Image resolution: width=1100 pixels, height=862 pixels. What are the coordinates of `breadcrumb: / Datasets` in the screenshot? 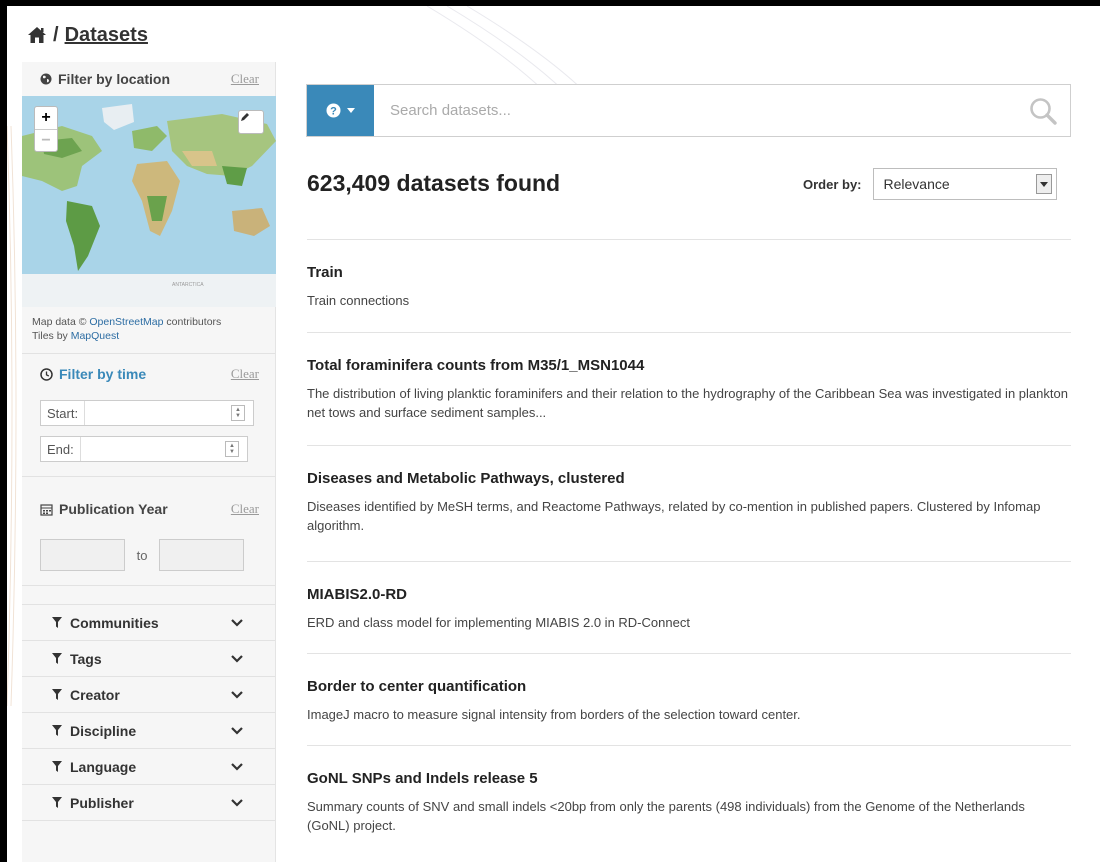 It's located at (87, 35).